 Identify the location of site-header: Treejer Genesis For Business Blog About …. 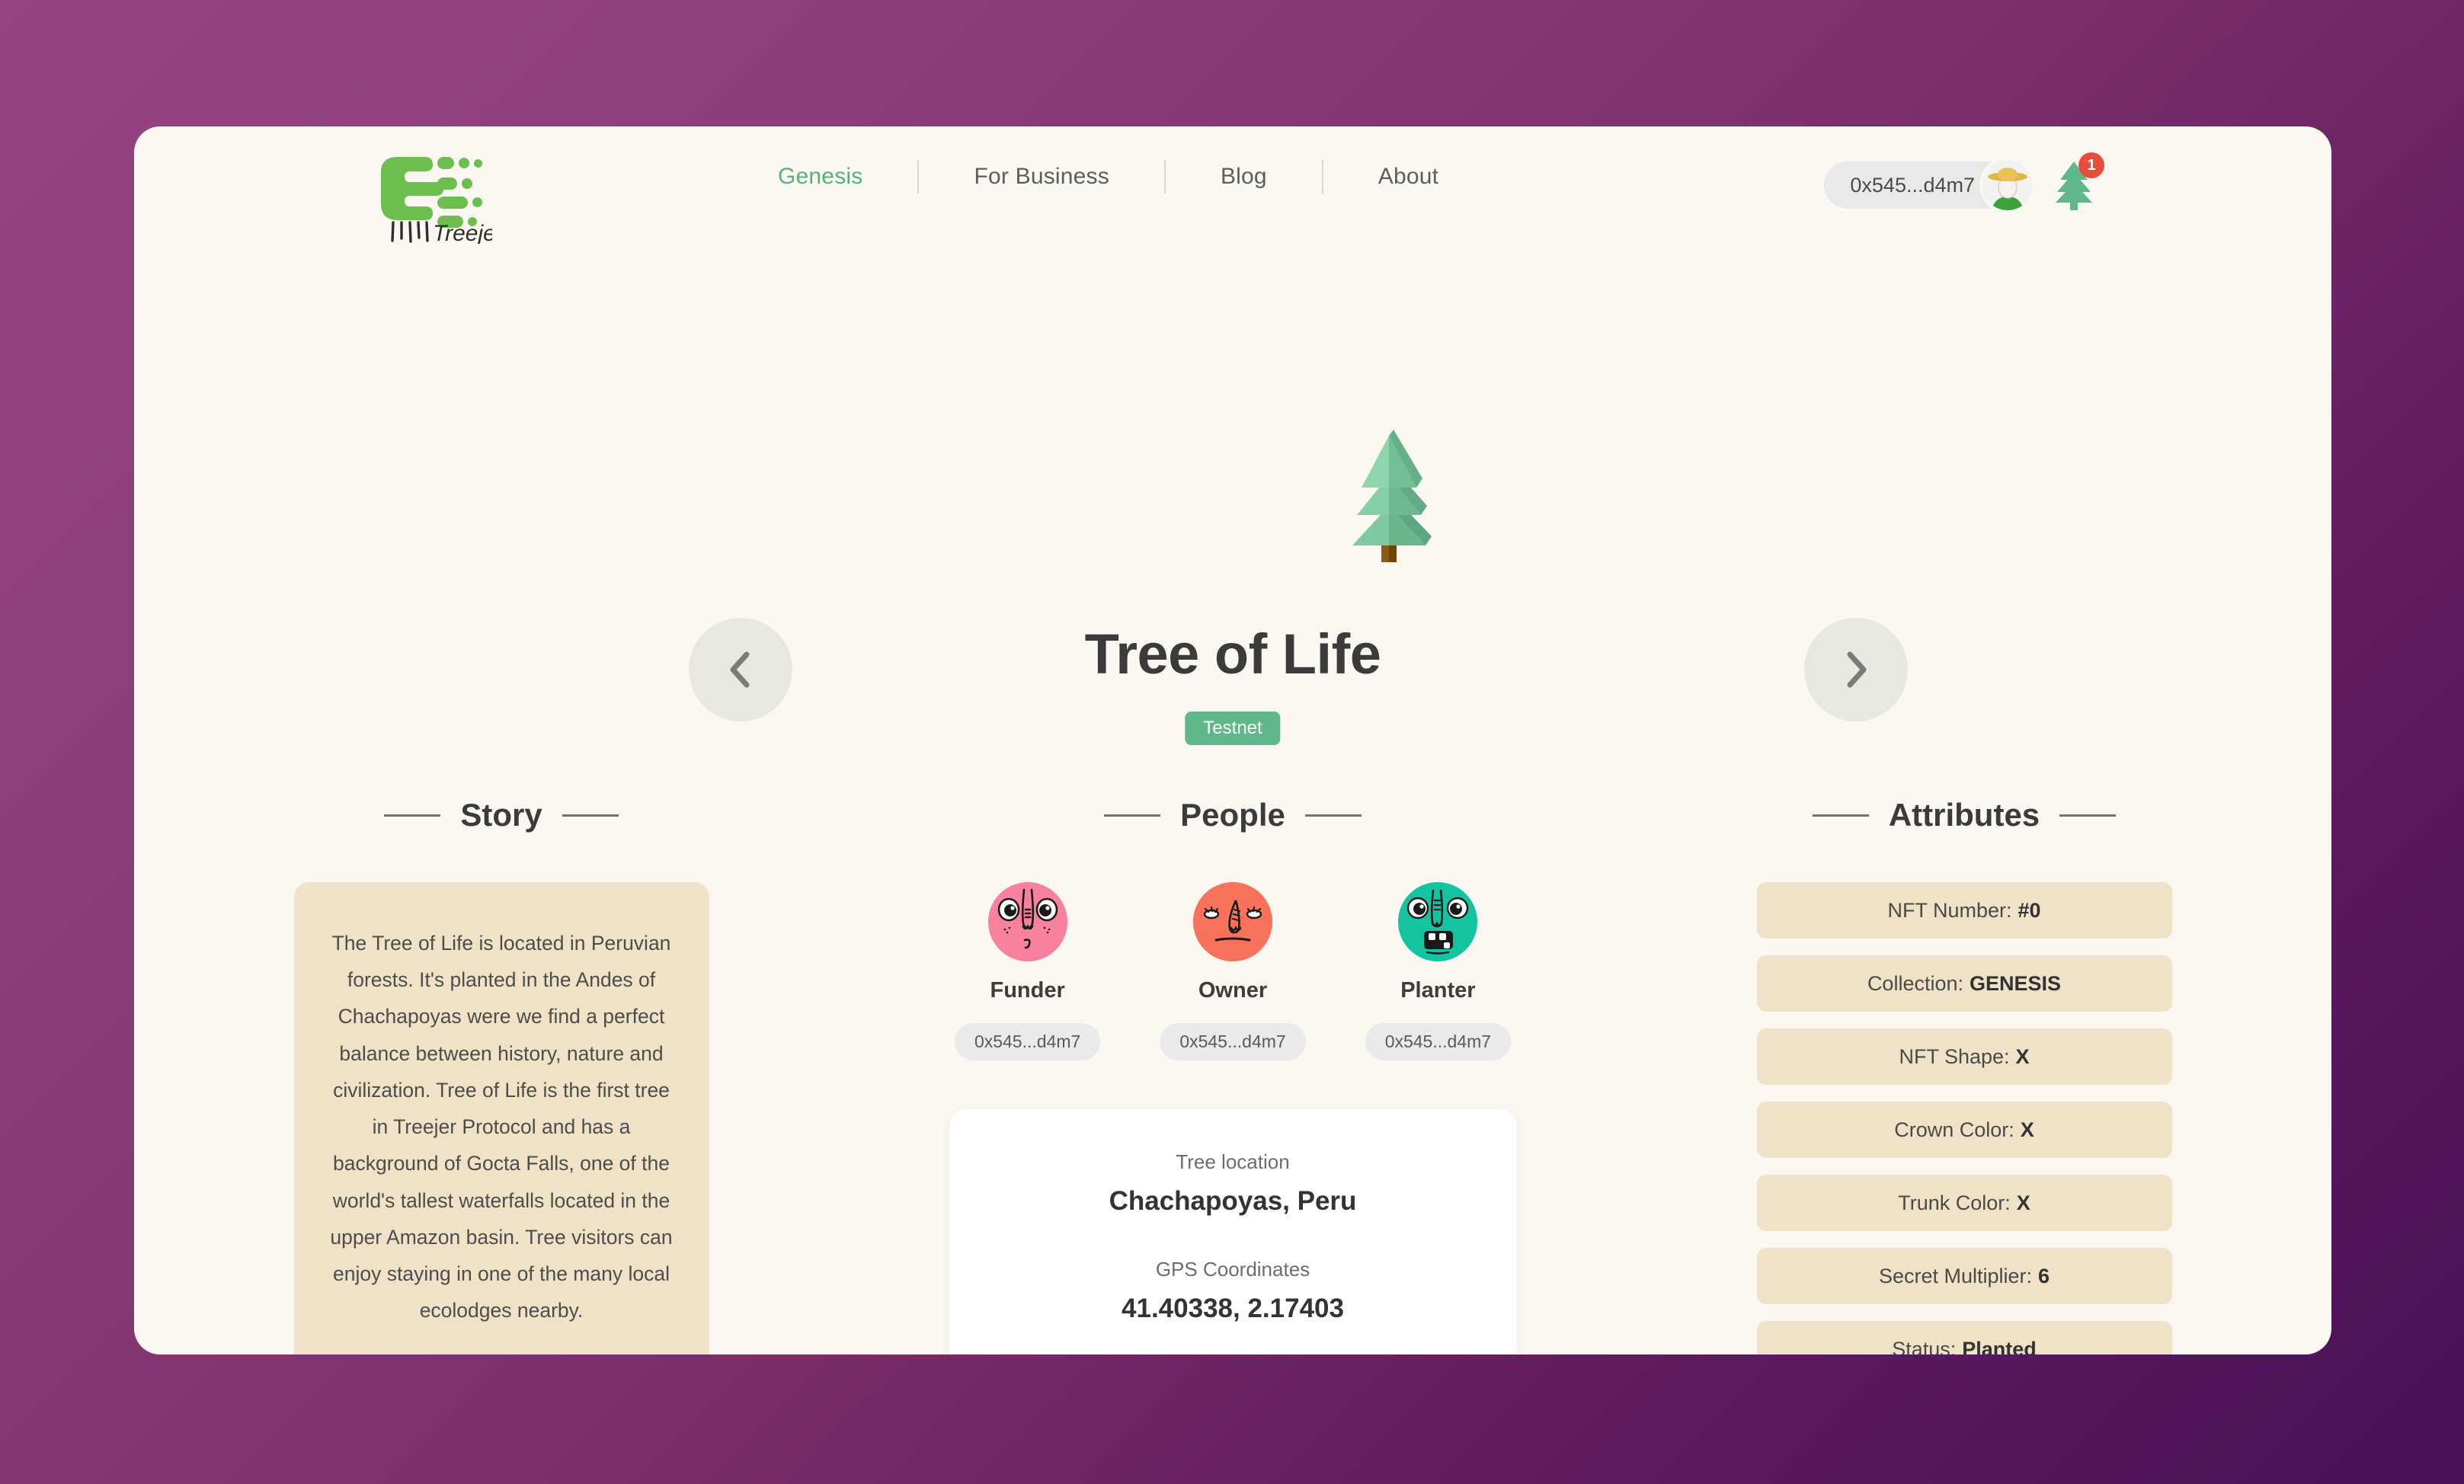
(1232, 186).